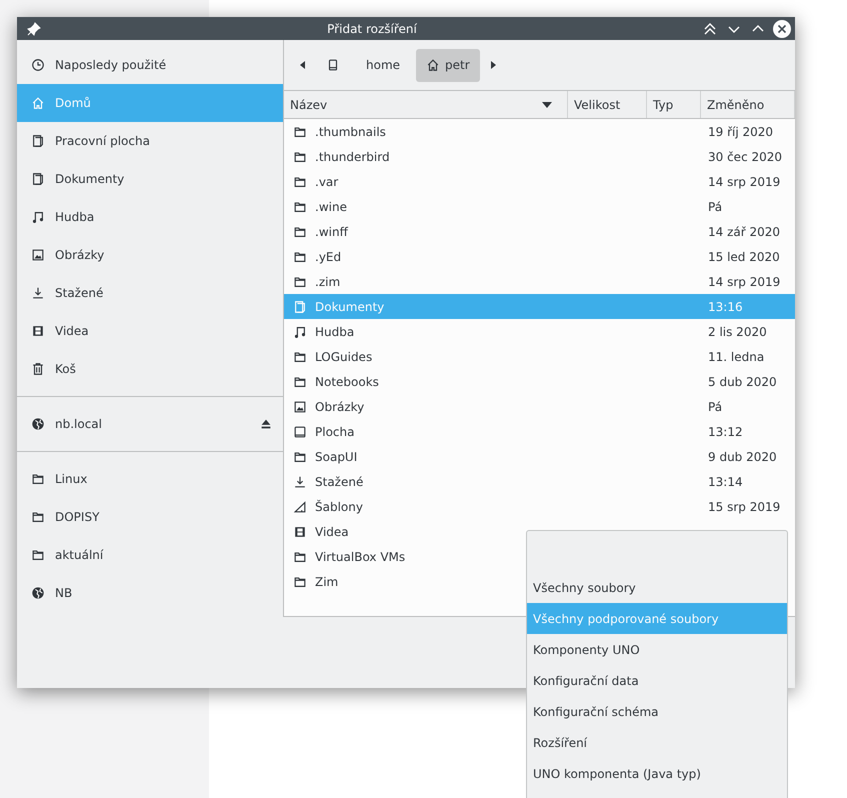 The image size is (847, 798). What do you see at coordinates (79, 293) in the screenshot?
I see `sidebar-label: Stažené` at bounding box center [79, 293].